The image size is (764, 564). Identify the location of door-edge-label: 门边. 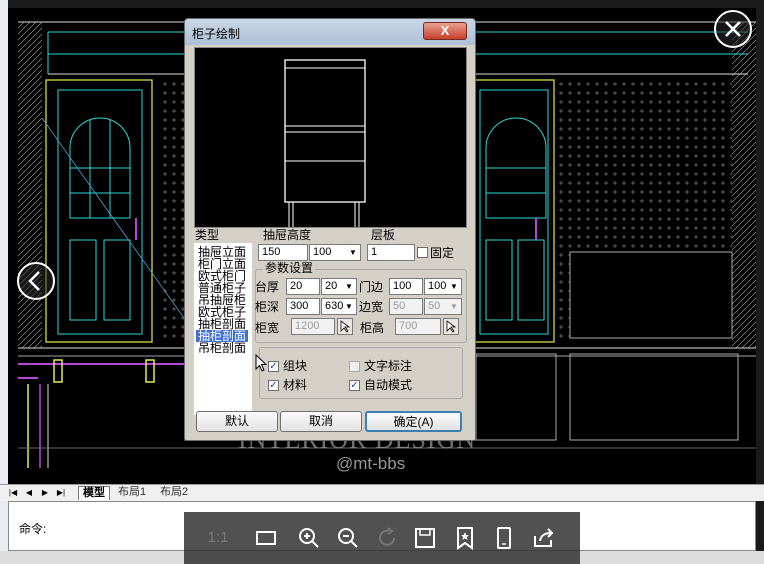
(371, 287).